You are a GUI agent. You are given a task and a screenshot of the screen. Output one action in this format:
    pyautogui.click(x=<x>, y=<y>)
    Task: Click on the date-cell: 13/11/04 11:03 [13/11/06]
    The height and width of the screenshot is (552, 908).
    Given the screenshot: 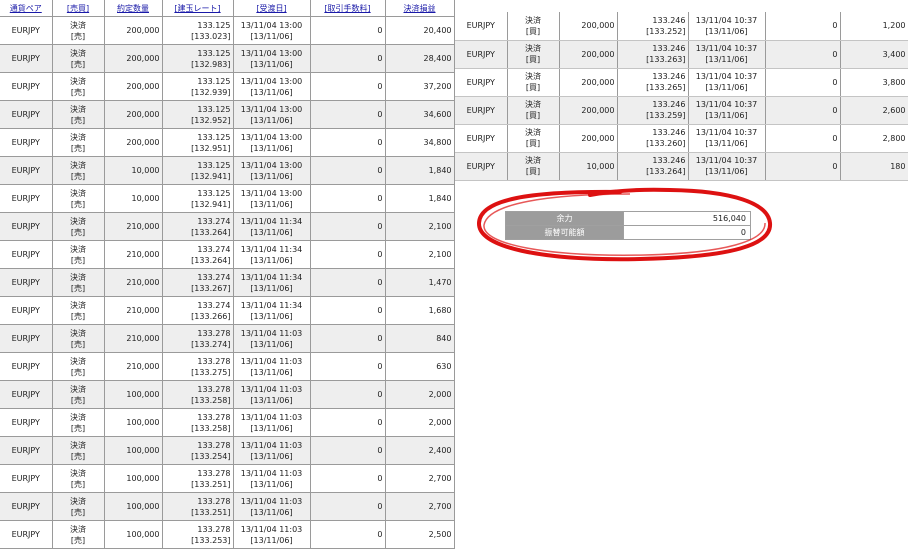 What is the action you would take?
    pyautogui.click(x=272, y=534)
    